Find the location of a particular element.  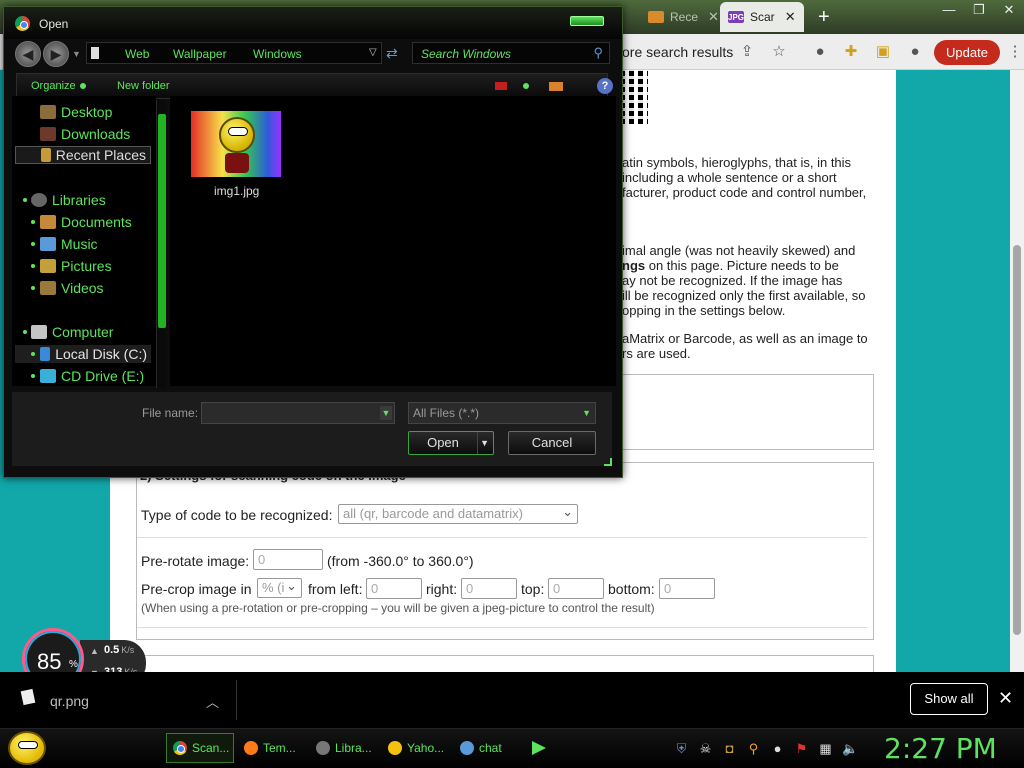

bookmark-star-icon: ☆ is located at coordinates (779, 52).